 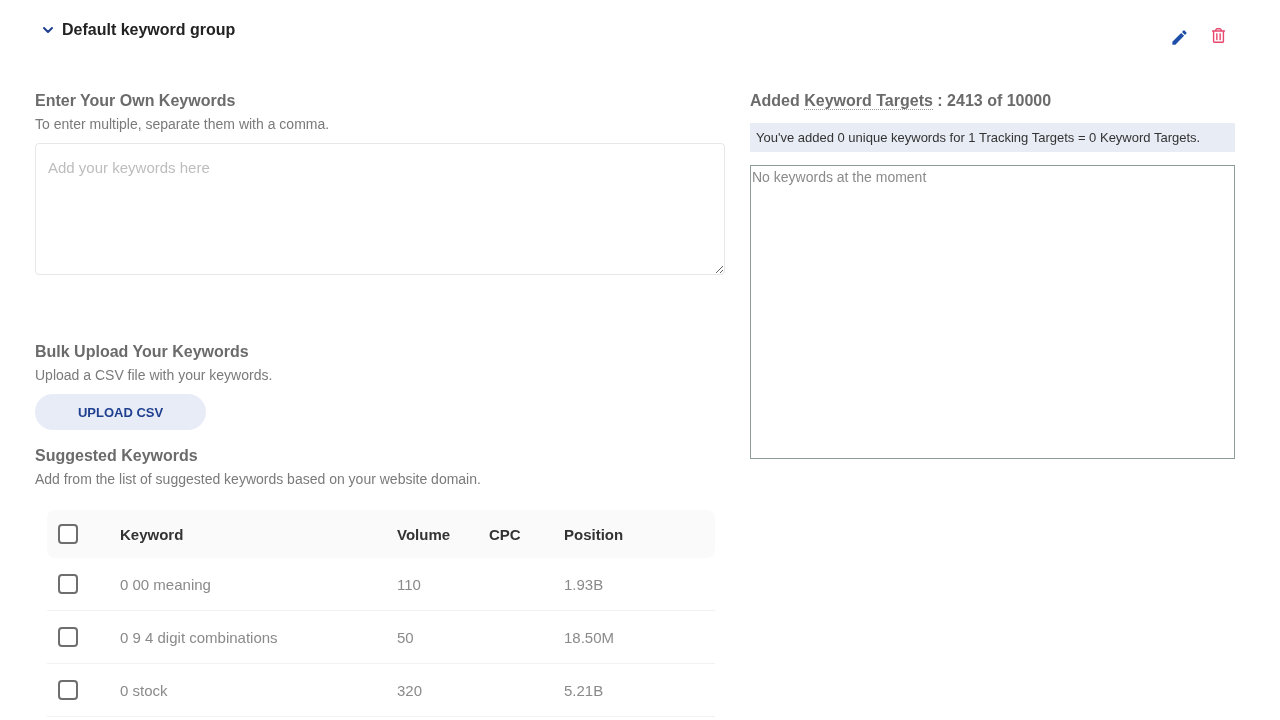 I want to click on keywords-input: Add your keywords here, so click(x=380, y=209).